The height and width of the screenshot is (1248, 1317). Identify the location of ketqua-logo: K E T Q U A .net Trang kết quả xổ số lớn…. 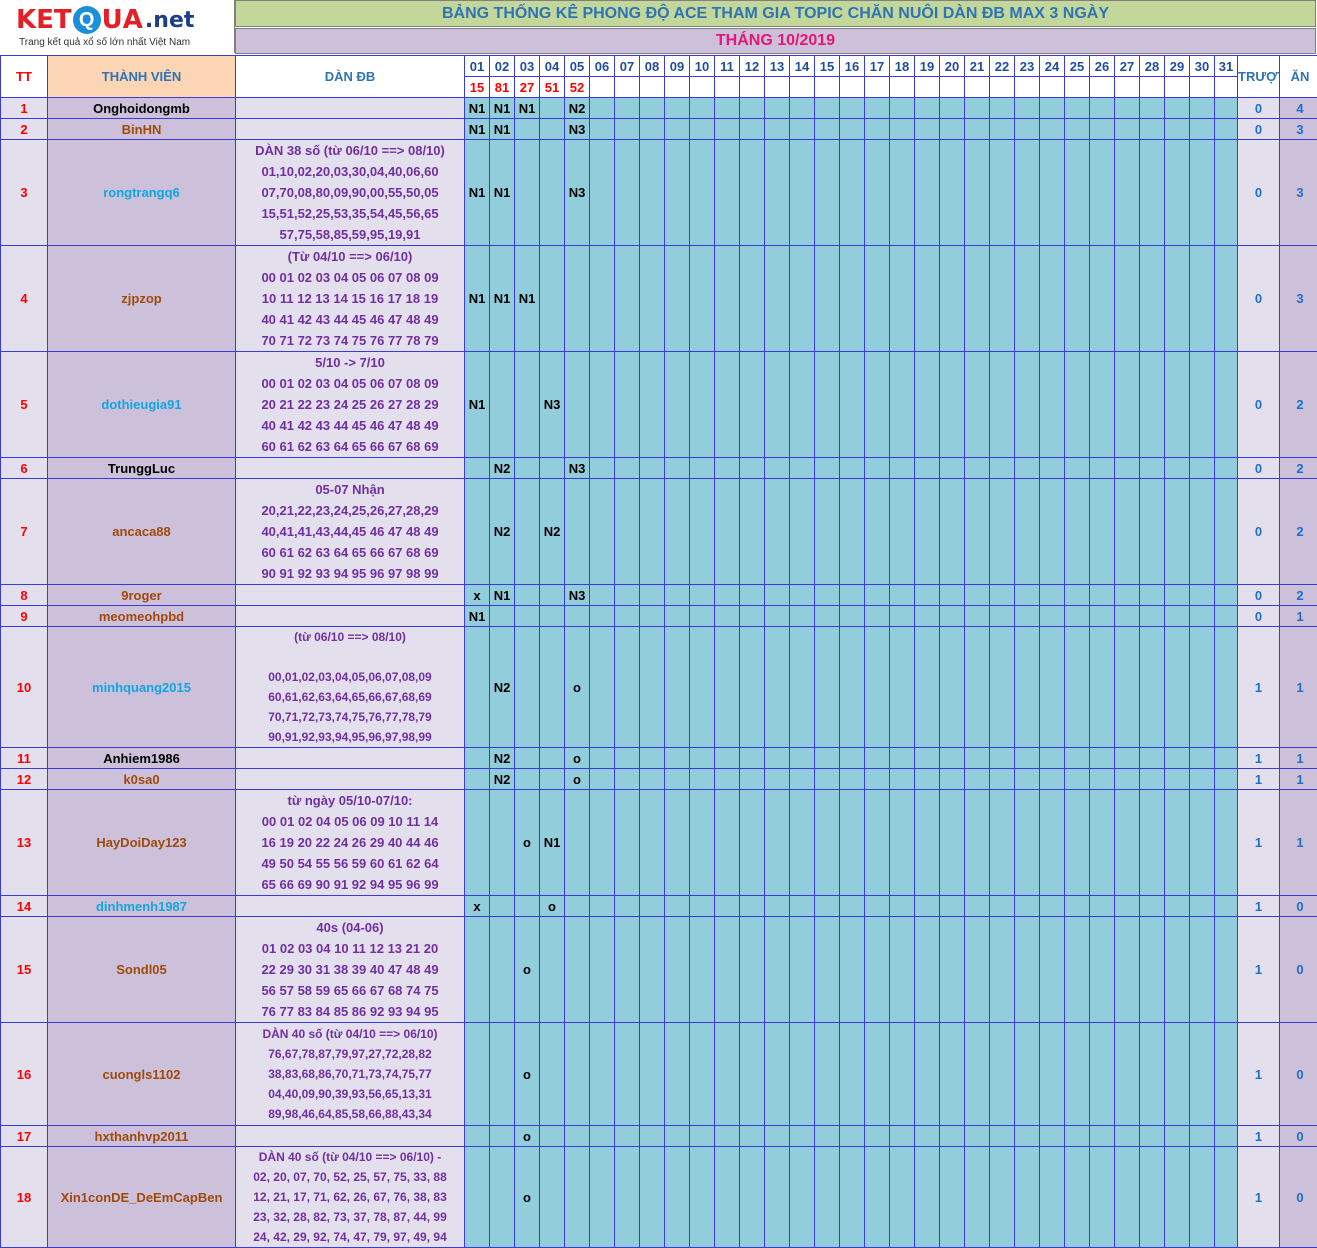
(117, 26).